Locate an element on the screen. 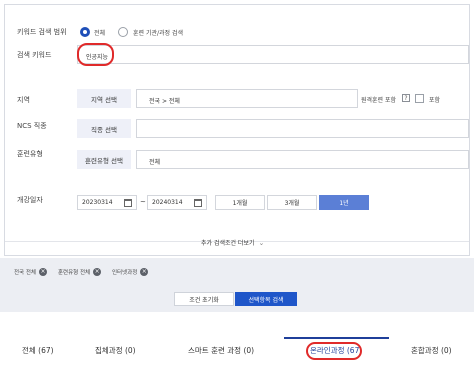 The width and height of the screenshot is (474, 366). scope-radio-all is located at coordinates (85, 32).